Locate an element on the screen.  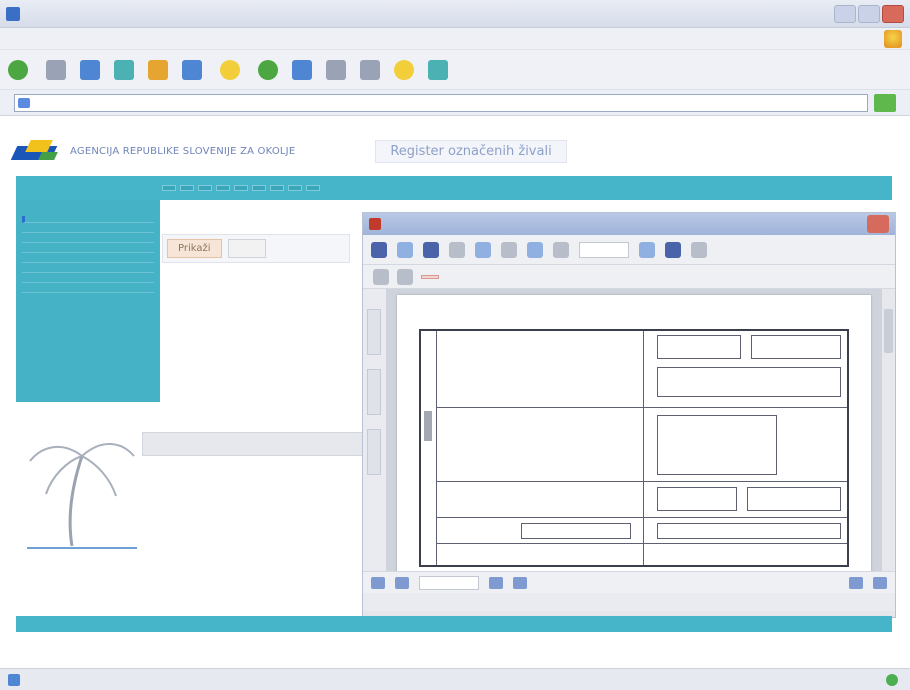
print-icon is located at coordinates (405, 249).